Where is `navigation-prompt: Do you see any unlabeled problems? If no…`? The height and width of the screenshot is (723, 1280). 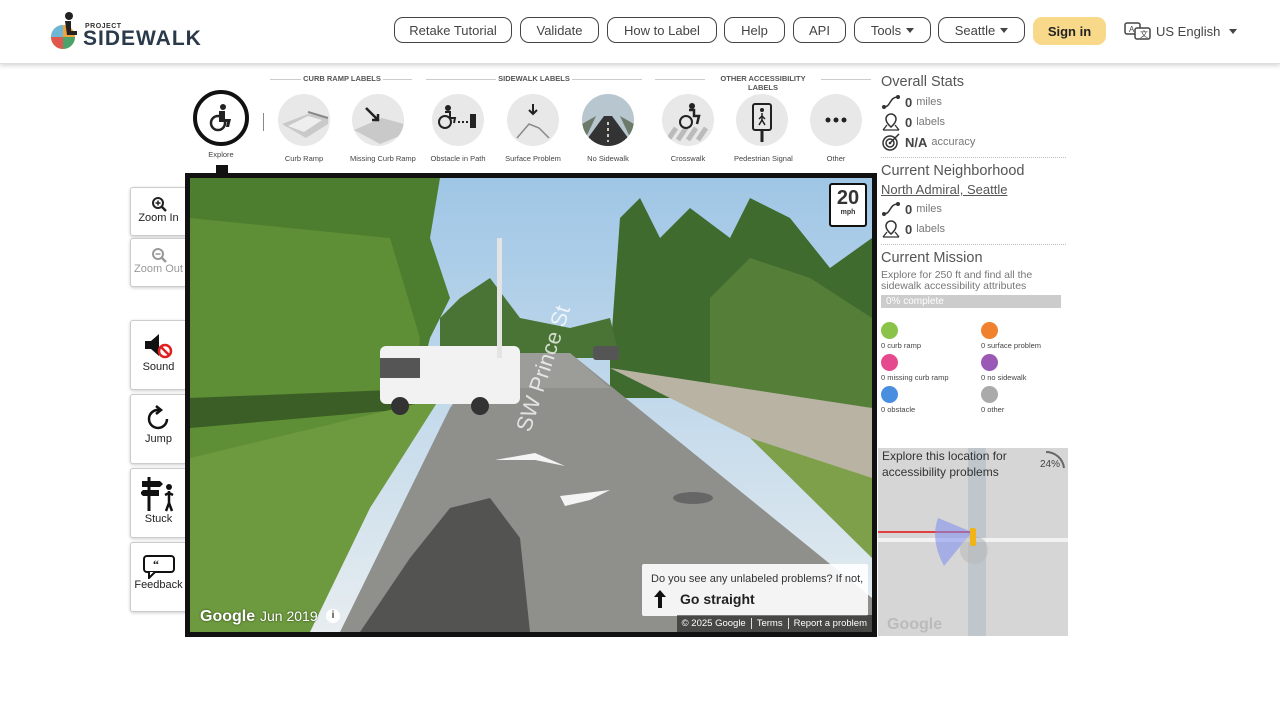
navigation-prompt: Do you see any unlabeled problems? If no… is located at coordinates (755, 590).